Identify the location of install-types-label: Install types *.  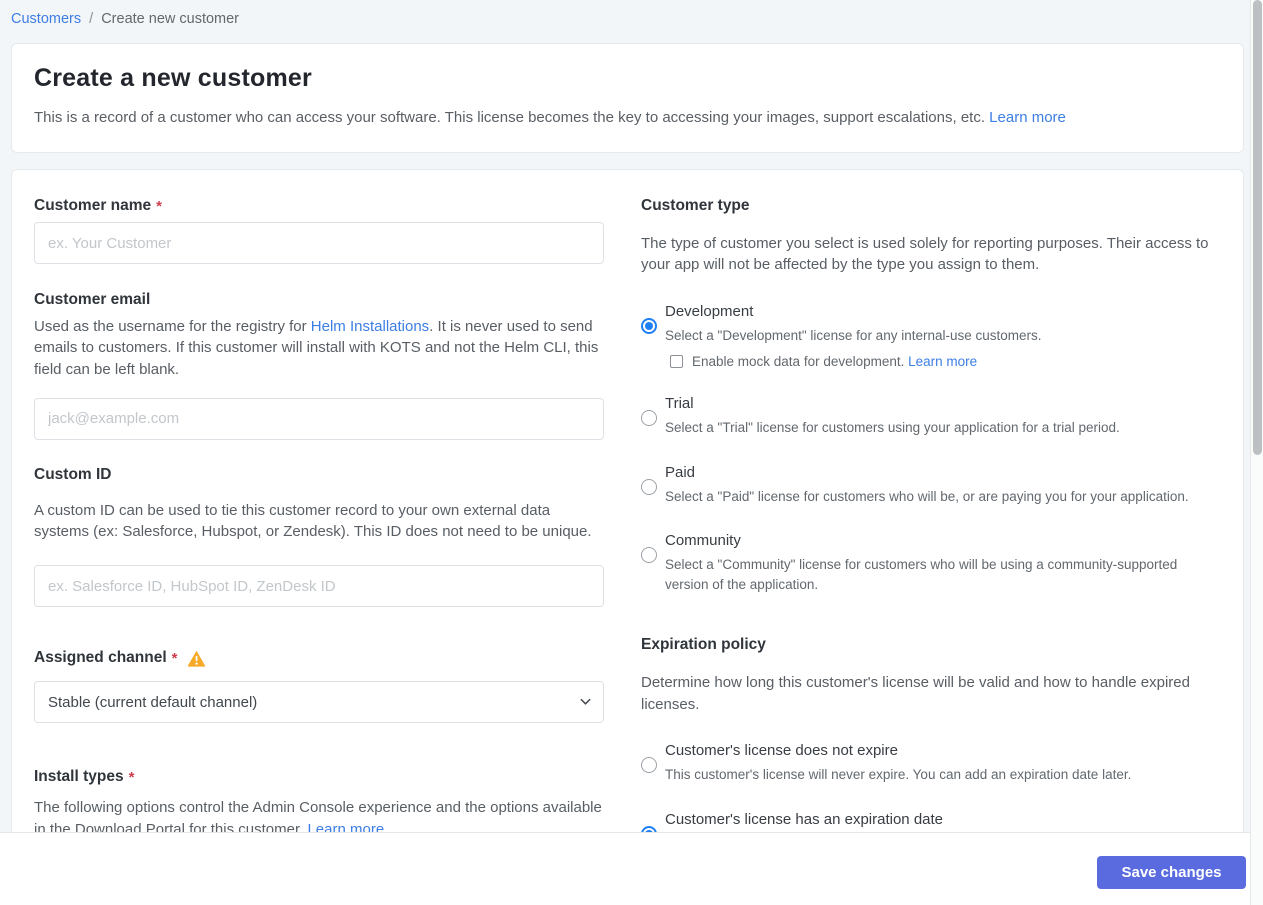
(84, 777).